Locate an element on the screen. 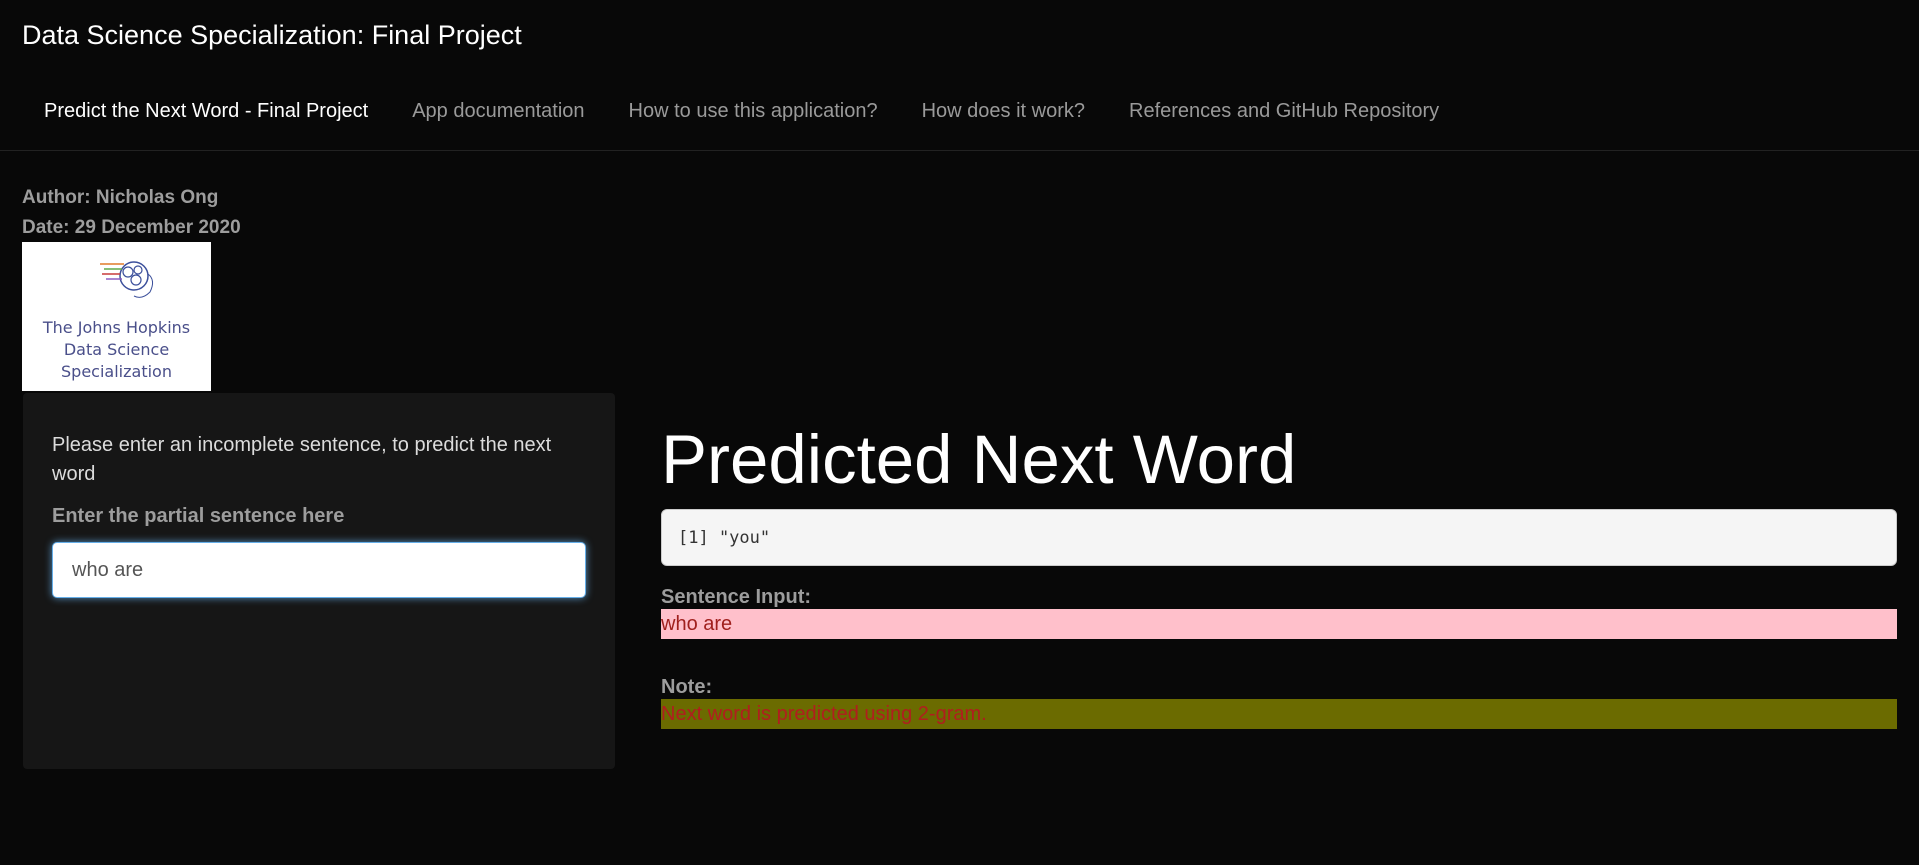 Image resolution: width=1919 pixels, height=865 pixels. date-line: Date: 29 December 2020 is located at coordinates (131, 227).